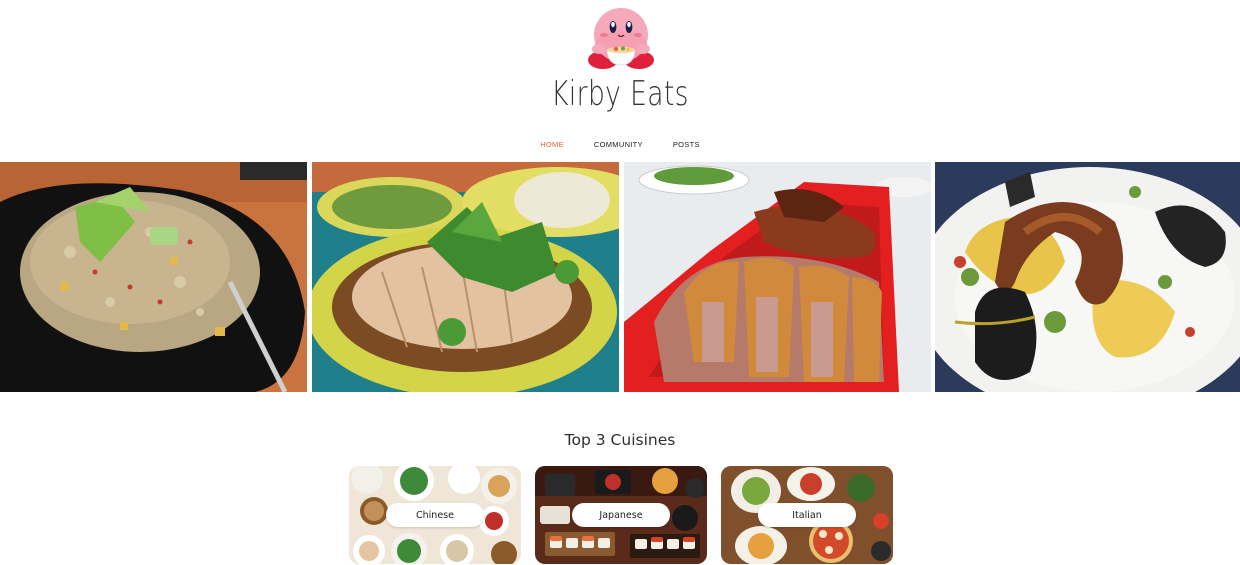 This screenshot has width=1240, height=565. I want to click on site-title: Kirby Eats, so click(619, 94).